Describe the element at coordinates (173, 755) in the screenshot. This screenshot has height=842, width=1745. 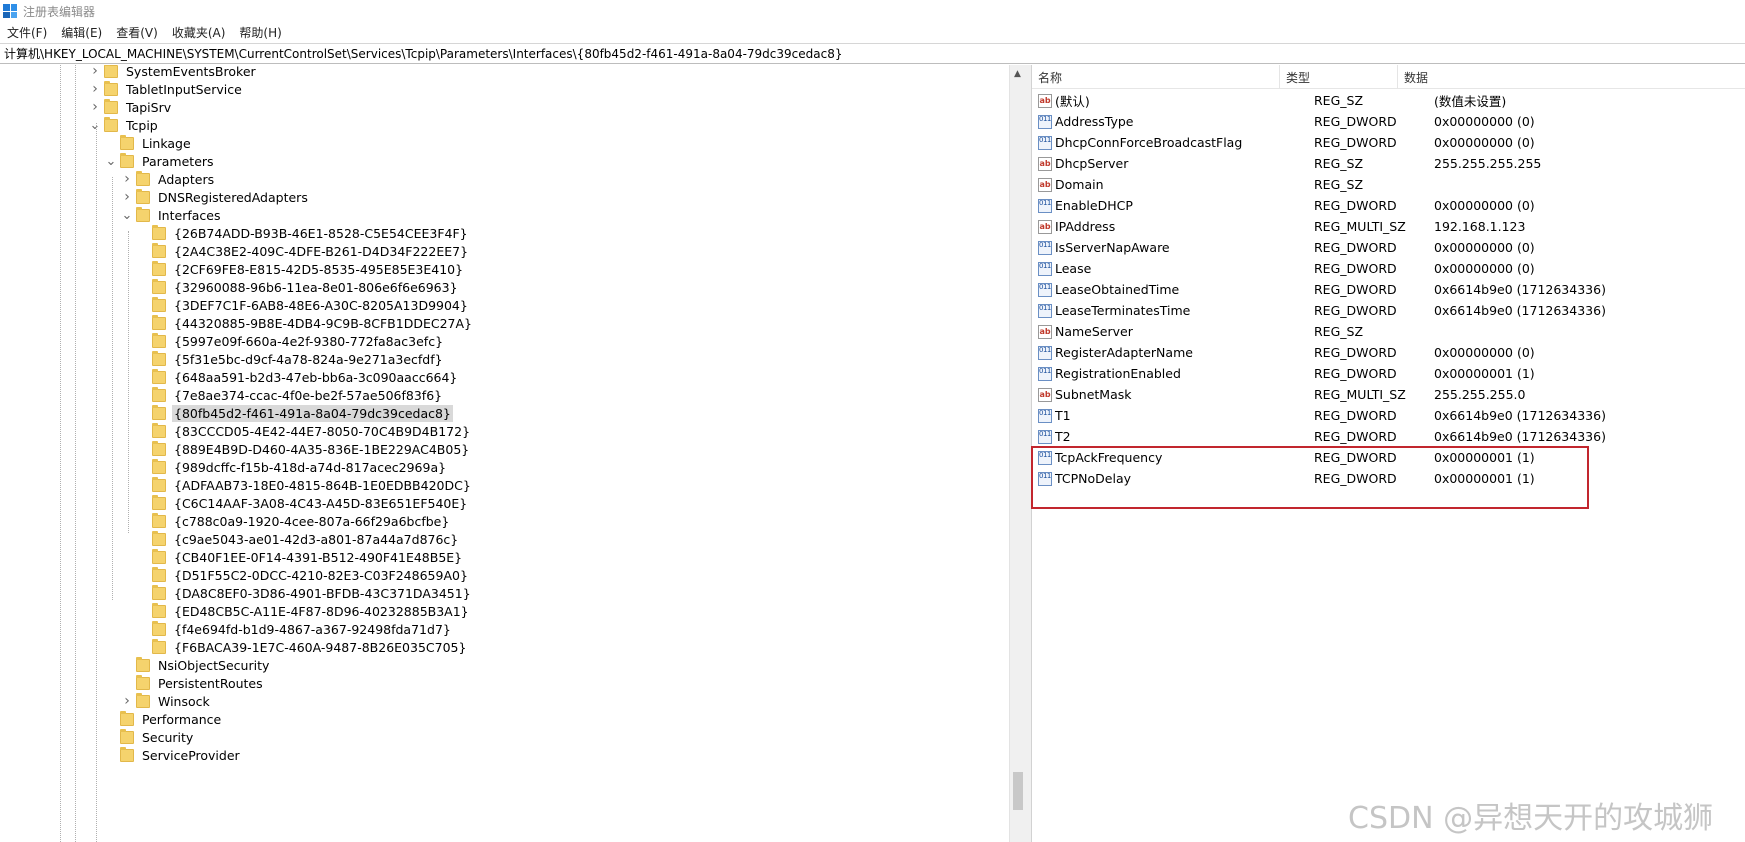
I see `tree-item: ServiceProvider` at that location.